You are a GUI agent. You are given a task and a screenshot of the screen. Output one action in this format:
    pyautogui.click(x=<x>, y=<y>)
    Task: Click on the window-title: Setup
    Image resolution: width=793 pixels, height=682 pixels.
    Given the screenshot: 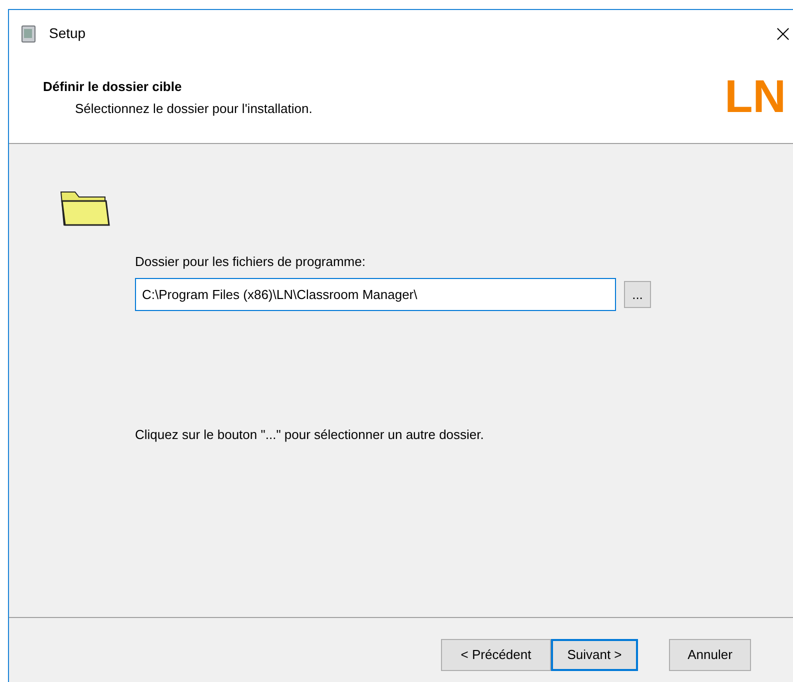 What is the action you would take?
    pyautogui.click(x=67, y=33)
    